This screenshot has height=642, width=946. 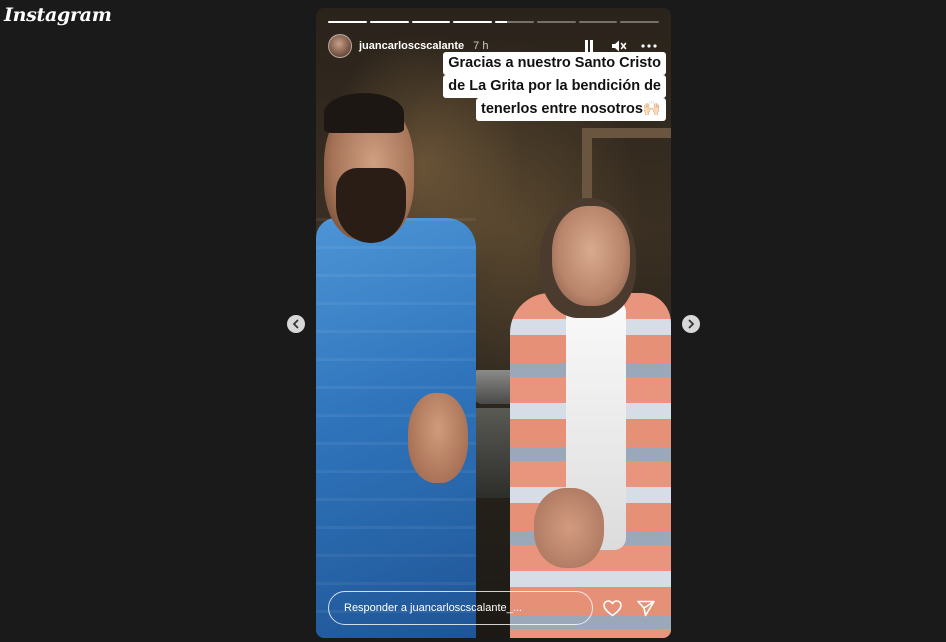 I want to click on send-icon, so click(x=646, y=608).